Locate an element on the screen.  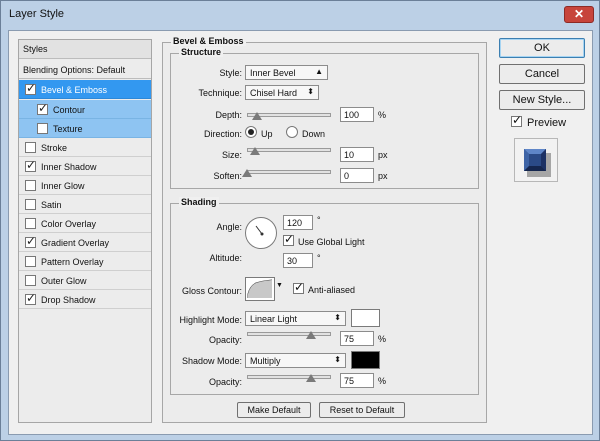
highlight-mode-label: Highlight Mode: is located at coordinates (210, 320).